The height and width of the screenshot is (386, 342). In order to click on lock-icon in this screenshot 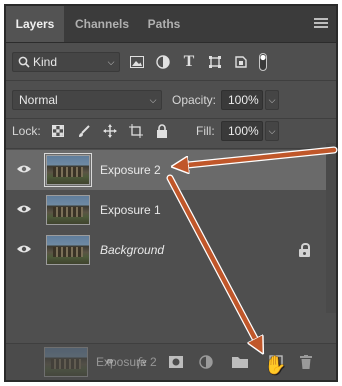, I will do `click(304, 250)`.